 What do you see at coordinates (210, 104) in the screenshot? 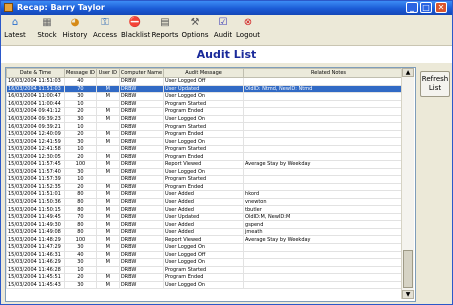
I see `table-row: 16/03/2004 11:00:44 10 DRBW Program Started` at bounding box center [210, 104].